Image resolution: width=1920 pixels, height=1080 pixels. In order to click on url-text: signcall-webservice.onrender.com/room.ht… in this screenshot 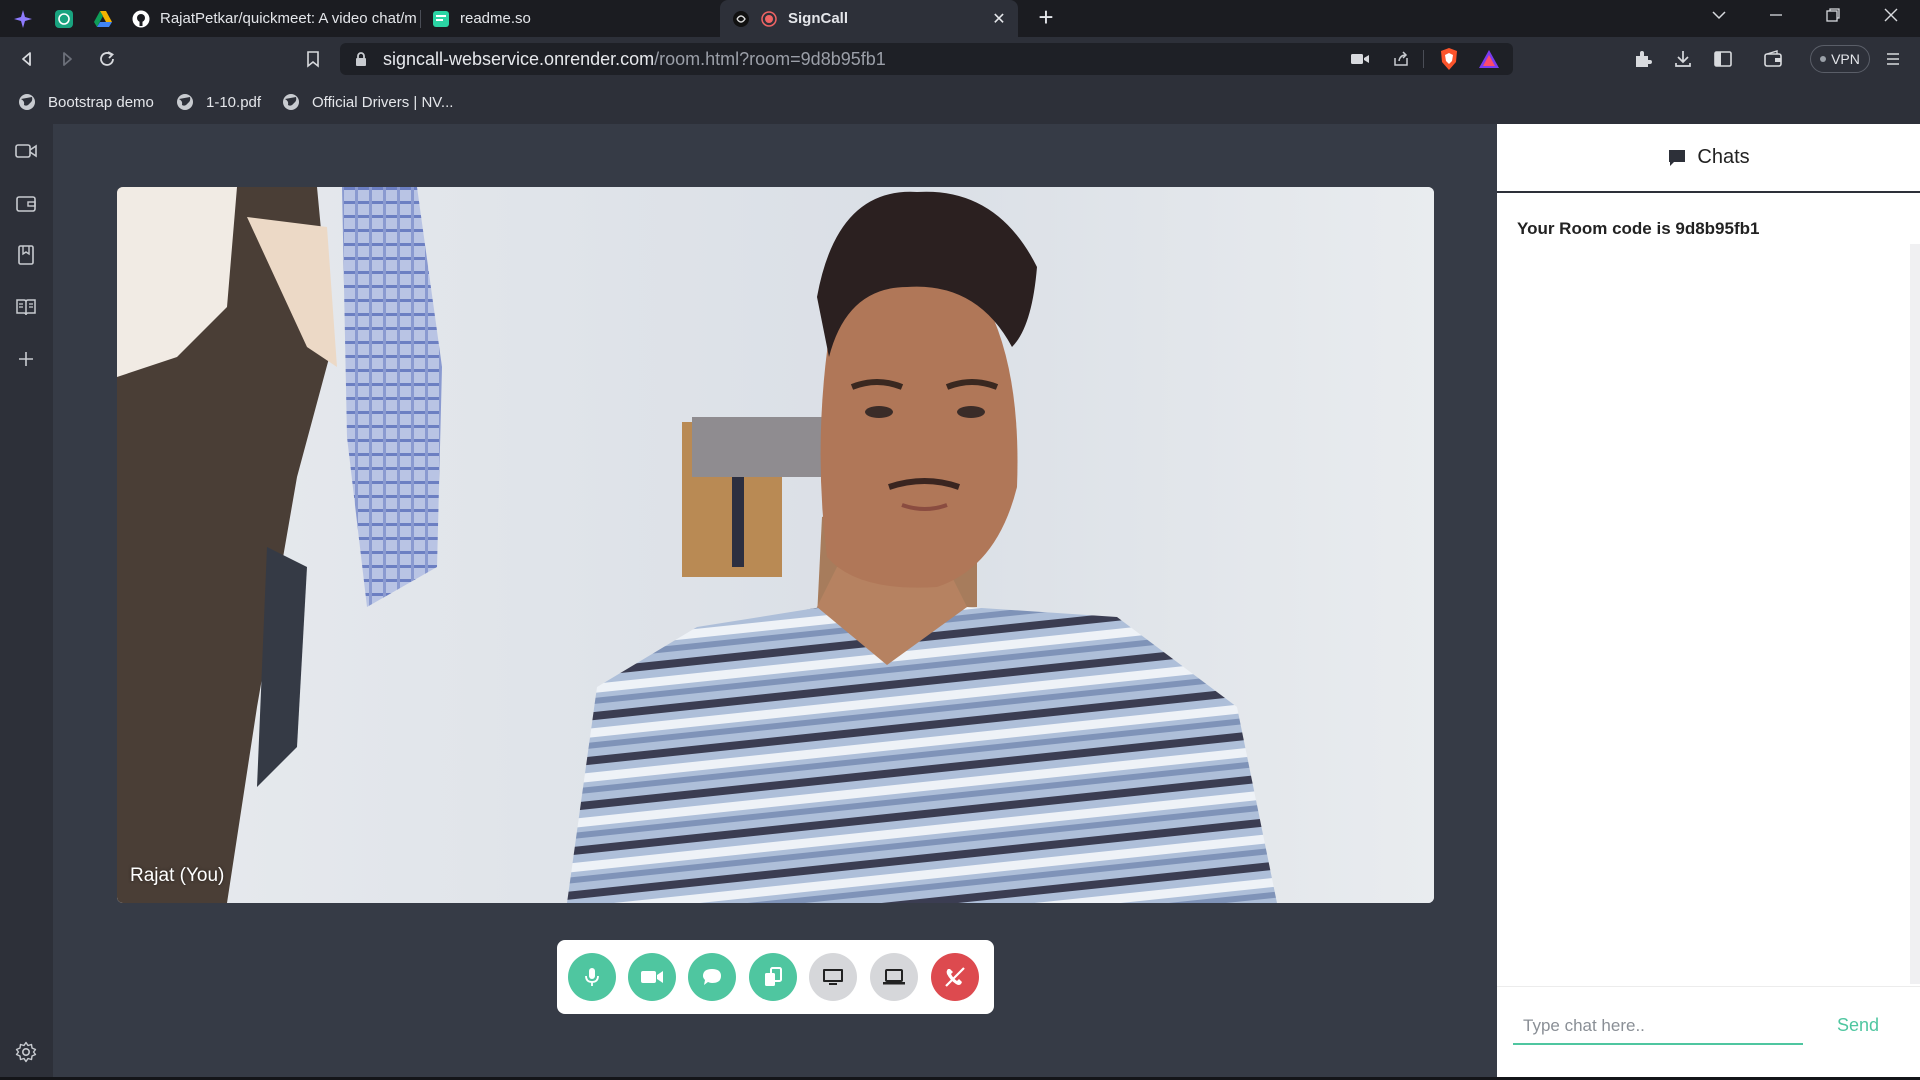, I will do `click(634, 59)`.